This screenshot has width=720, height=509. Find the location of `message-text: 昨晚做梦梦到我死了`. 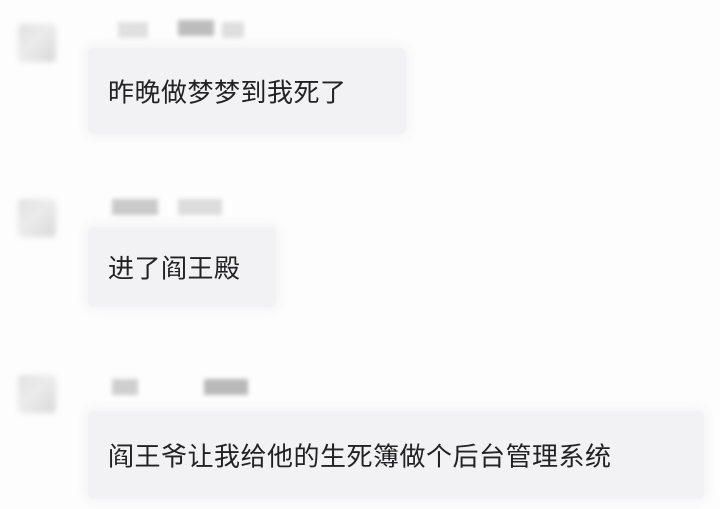

message-text: 昨晚做梦梦到我死了 is located at coordinates (227, 93).